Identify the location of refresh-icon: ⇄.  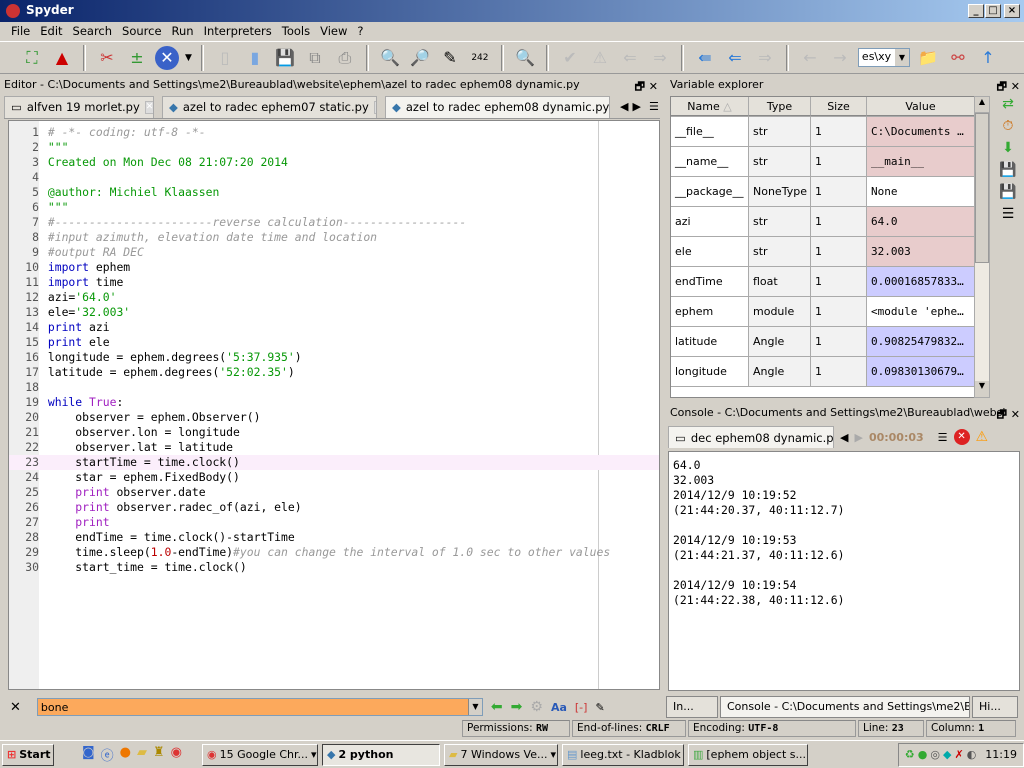
(1008, 104).